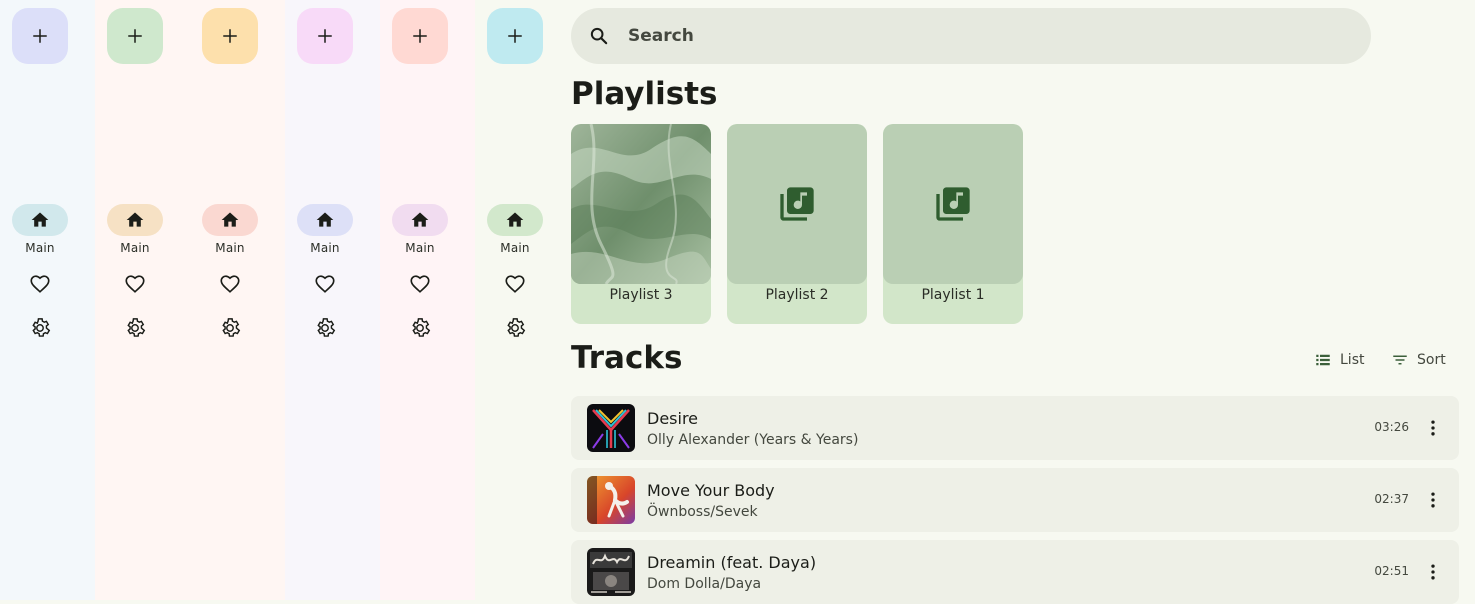 The image size is (1475, 604). Describe the element at coordinates (704, 584) in the screenshot. I see `track-artist: Dom Dolla/Daya` at that location.